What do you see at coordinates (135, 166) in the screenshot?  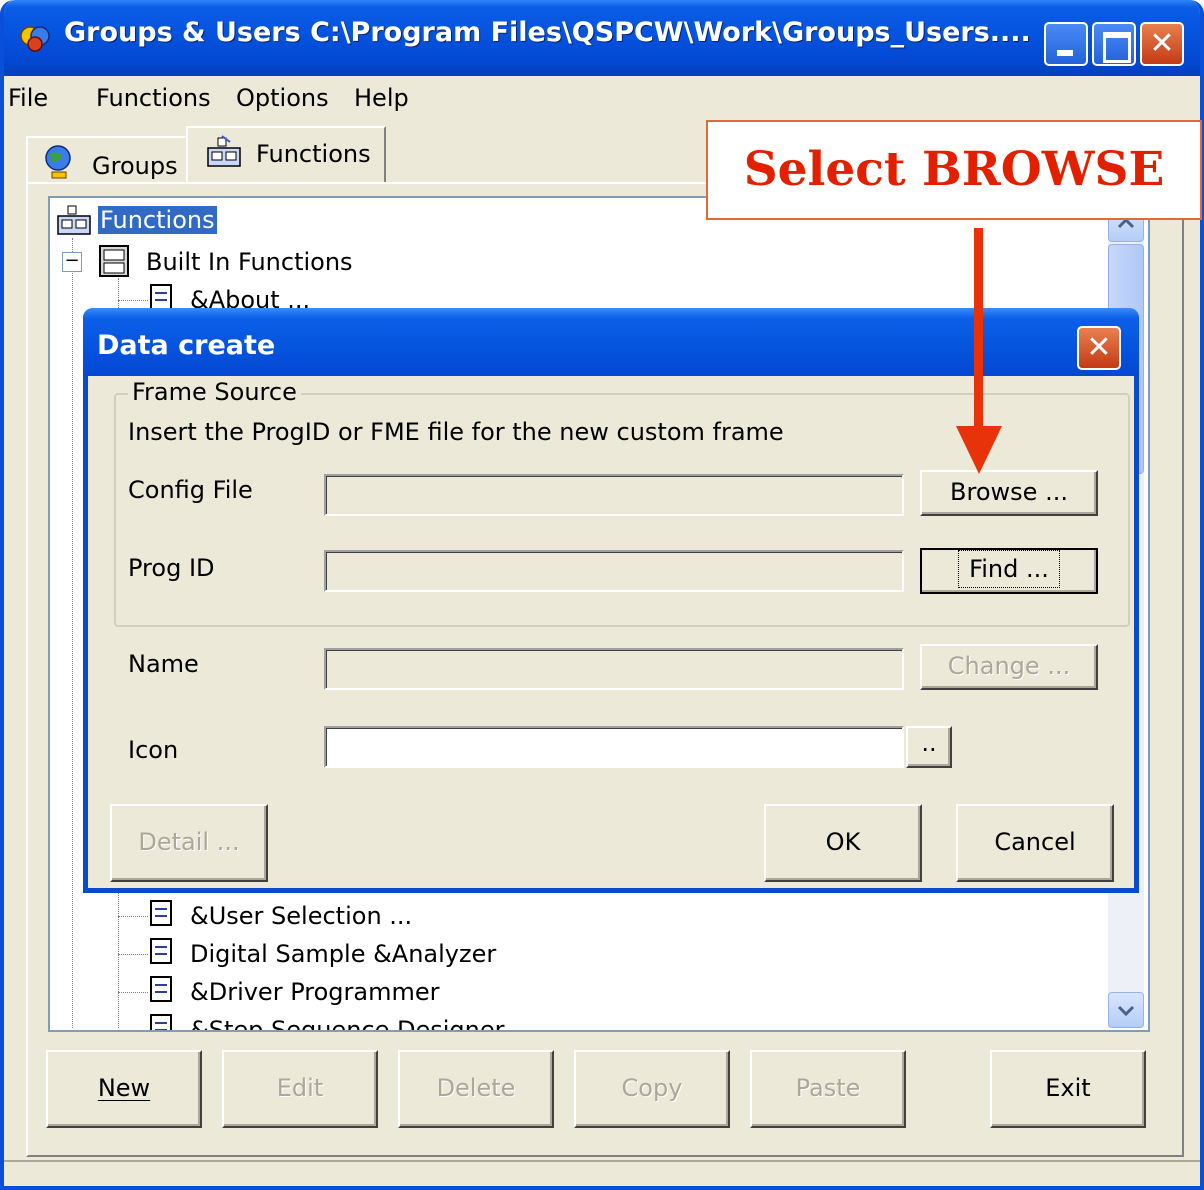 I see `tab-groups-label: Groups` at bounding box center [135, 166].